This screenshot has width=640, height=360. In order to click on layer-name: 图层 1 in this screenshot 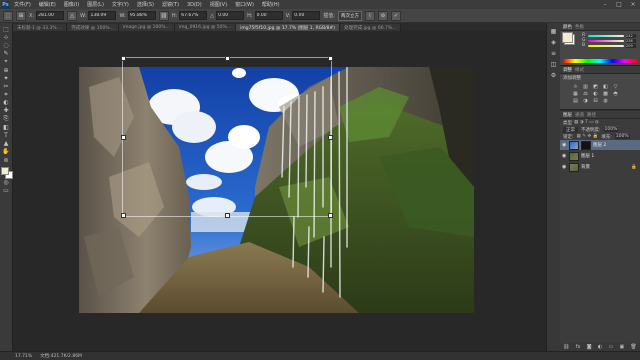, I will do `click(587, 156)`.